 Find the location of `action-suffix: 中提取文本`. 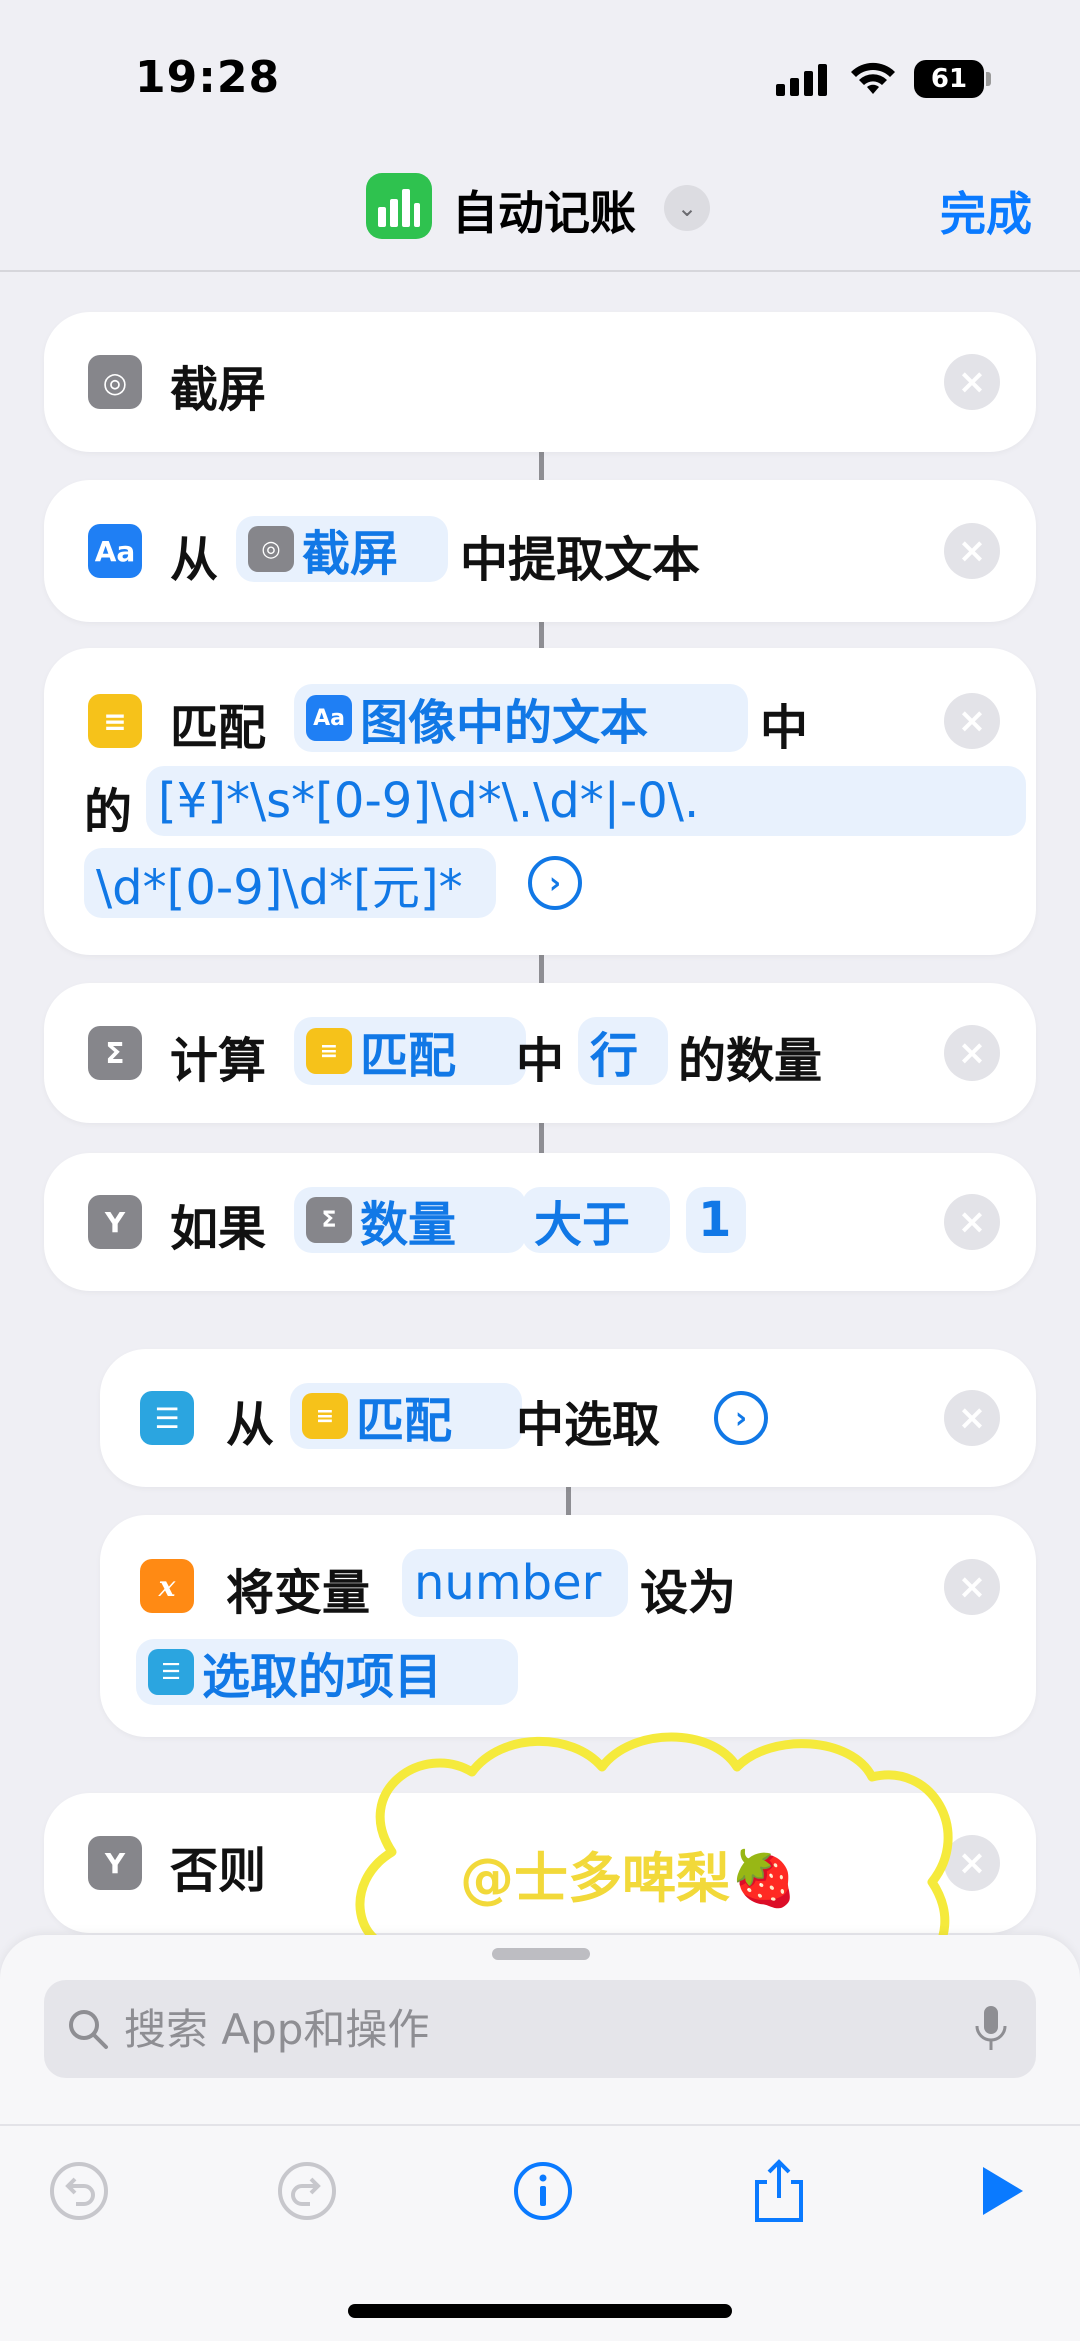

action-suffix: 中提取文本 is located at coordinates (580, 560).